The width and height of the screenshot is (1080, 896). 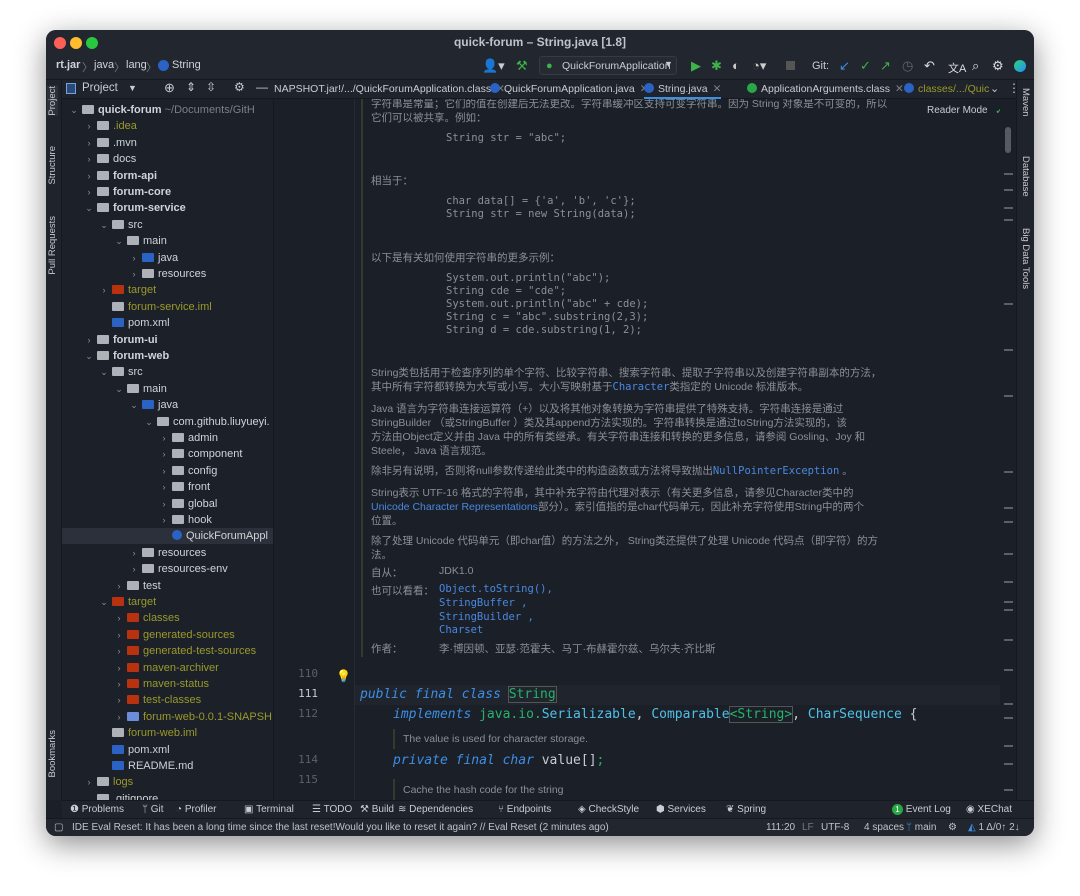 What do you see at coordinates (60, 43) in the screenshot?
I see `close-window-button` at bounding box center [60, 43].